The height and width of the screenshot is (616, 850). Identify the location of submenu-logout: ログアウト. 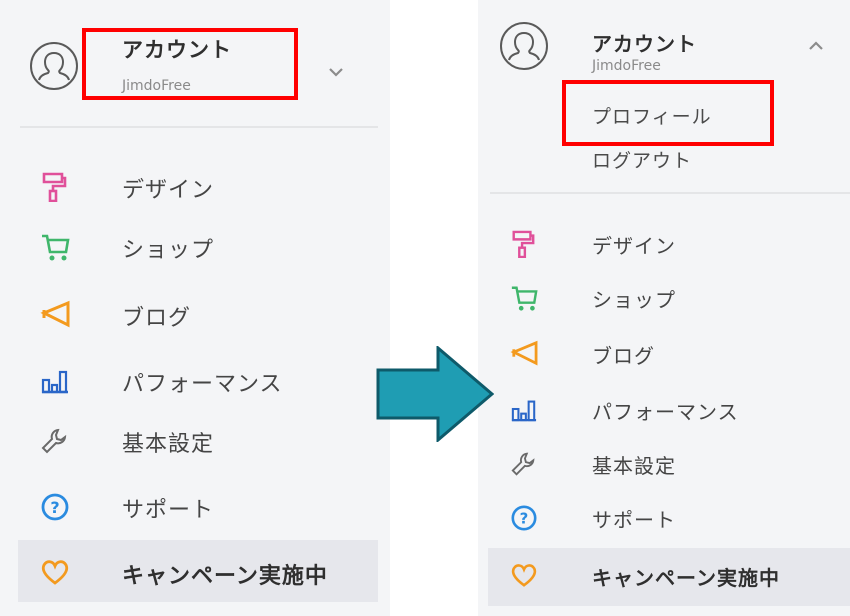
(642, 159).